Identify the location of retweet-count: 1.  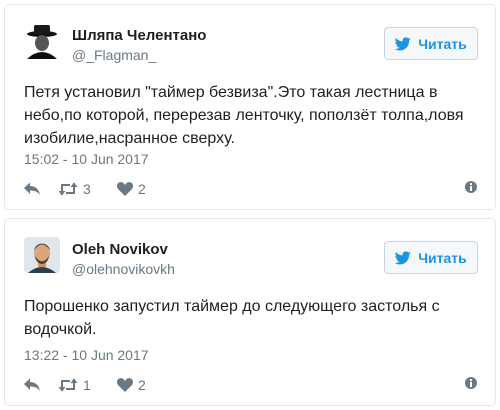
(87, 385).